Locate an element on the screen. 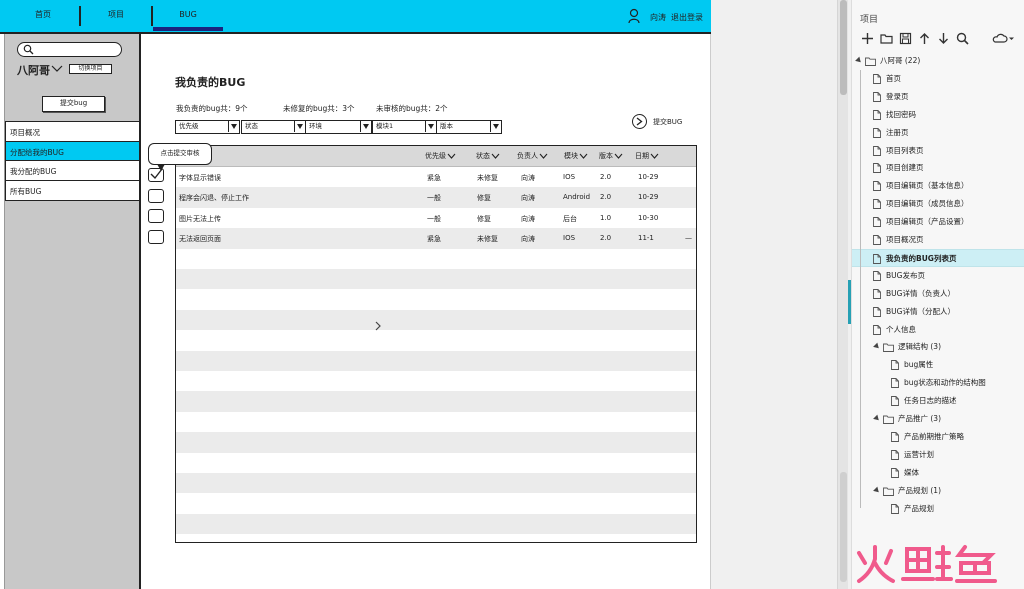 The width and height of the screenshot is (1024, 589). tree-page-item: bug属性 is located at coordinates (938, 365).